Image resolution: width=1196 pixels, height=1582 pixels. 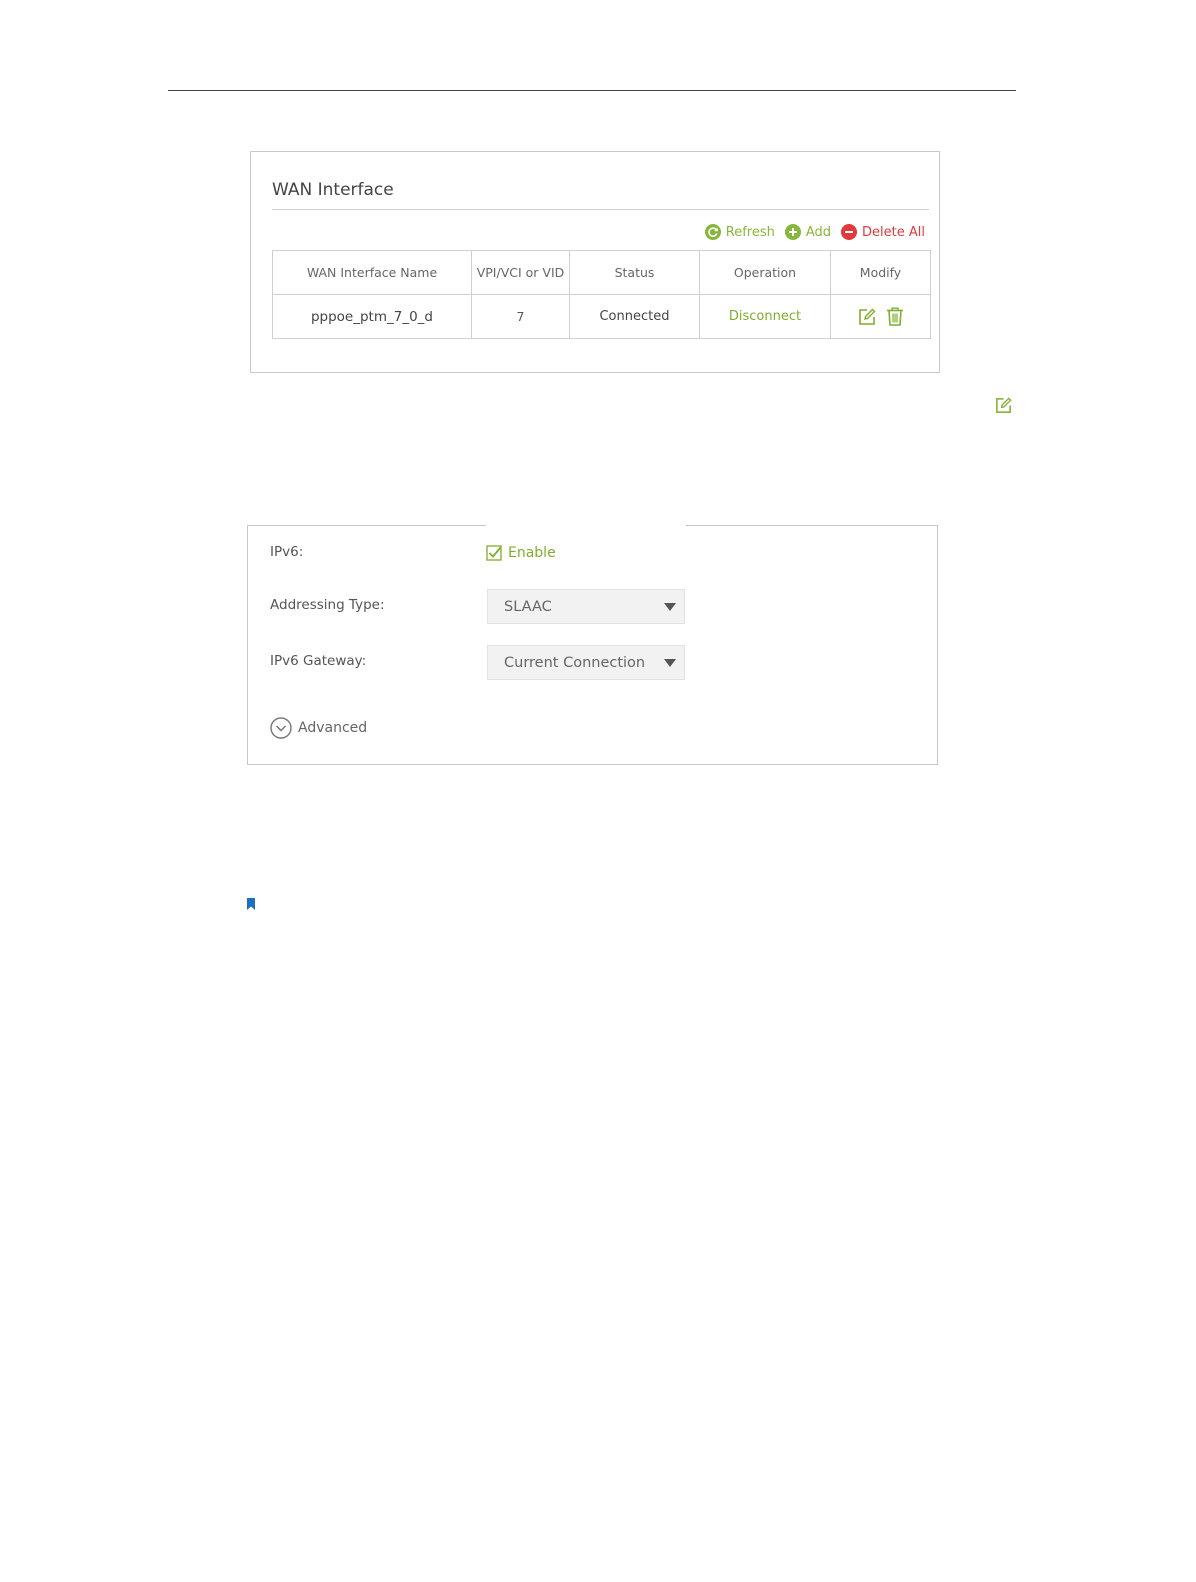 I want to click on advanced-toggle: Advanced, so click(x=318, y=728).